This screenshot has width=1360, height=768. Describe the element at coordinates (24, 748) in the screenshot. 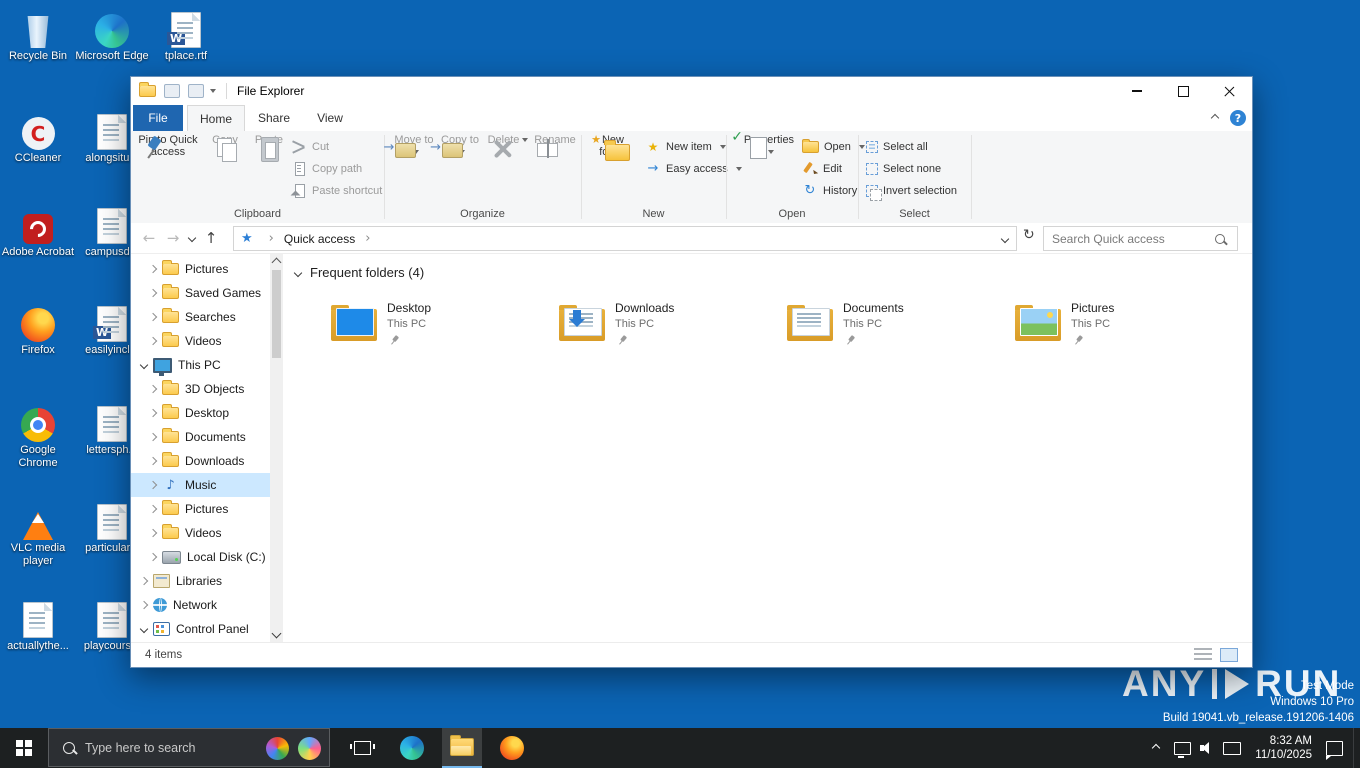

I see `start-button` at that location.